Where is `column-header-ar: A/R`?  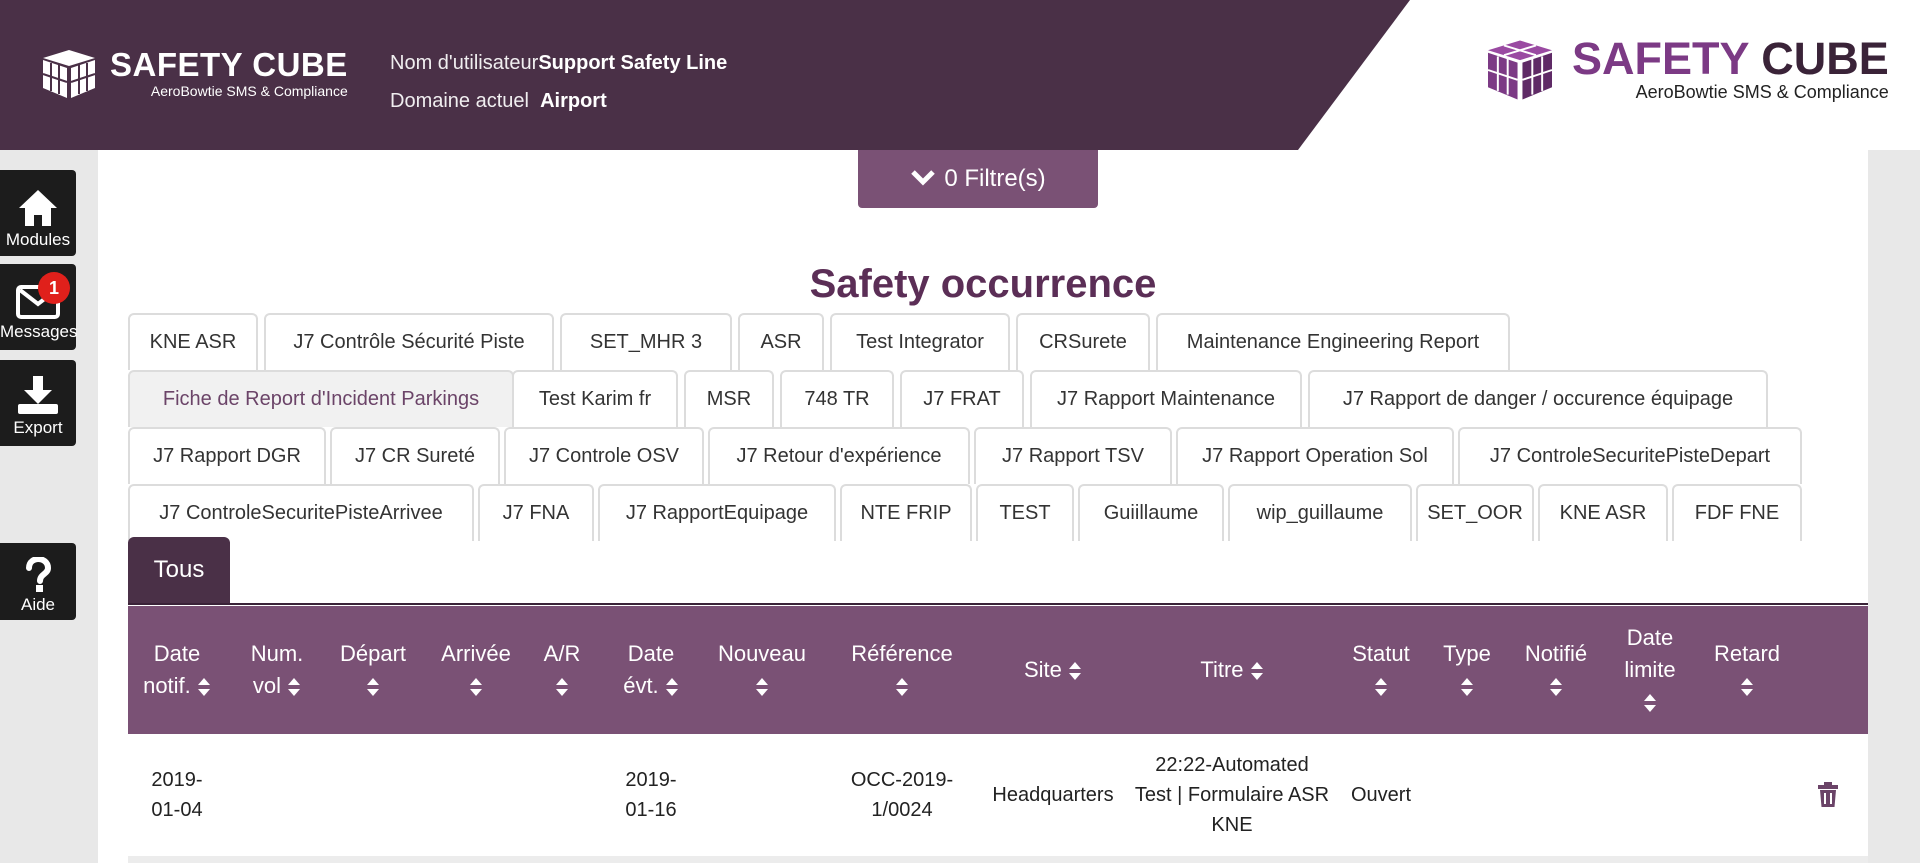 column-header-ar: A/R is located at coordinates (562, 670).